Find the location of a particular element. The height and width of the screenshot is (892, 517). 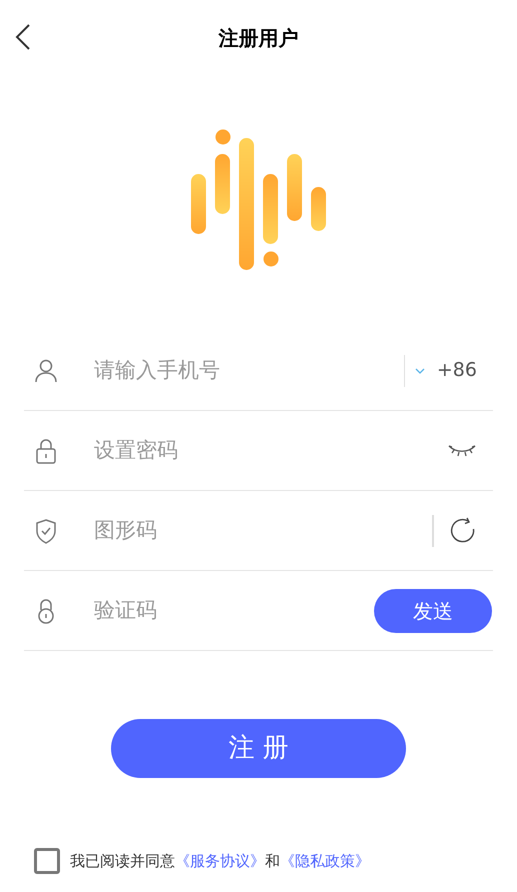

lock-icon is located at coordinates (46, 450).